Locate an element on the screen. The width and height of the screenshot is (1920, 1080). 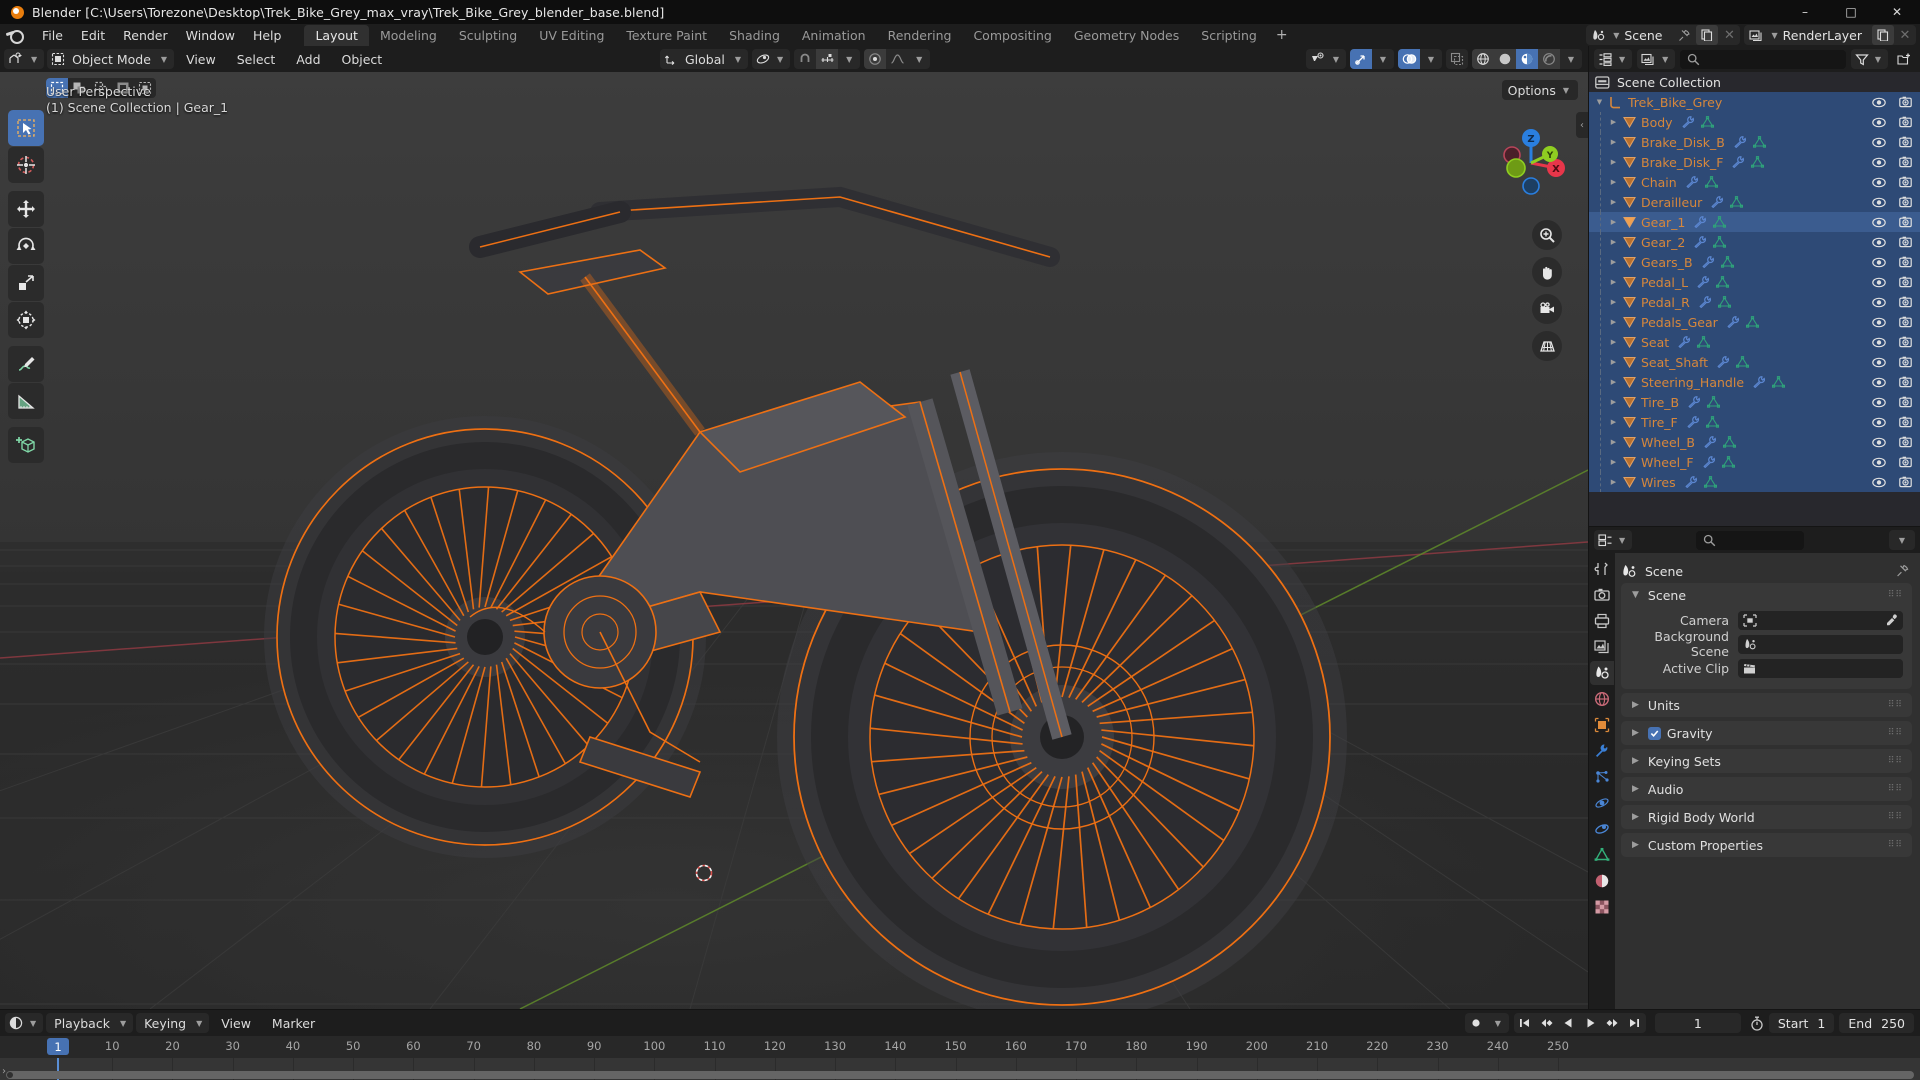
outliner-display-mode-button: ▼ is located at coordinates (1656, 59).